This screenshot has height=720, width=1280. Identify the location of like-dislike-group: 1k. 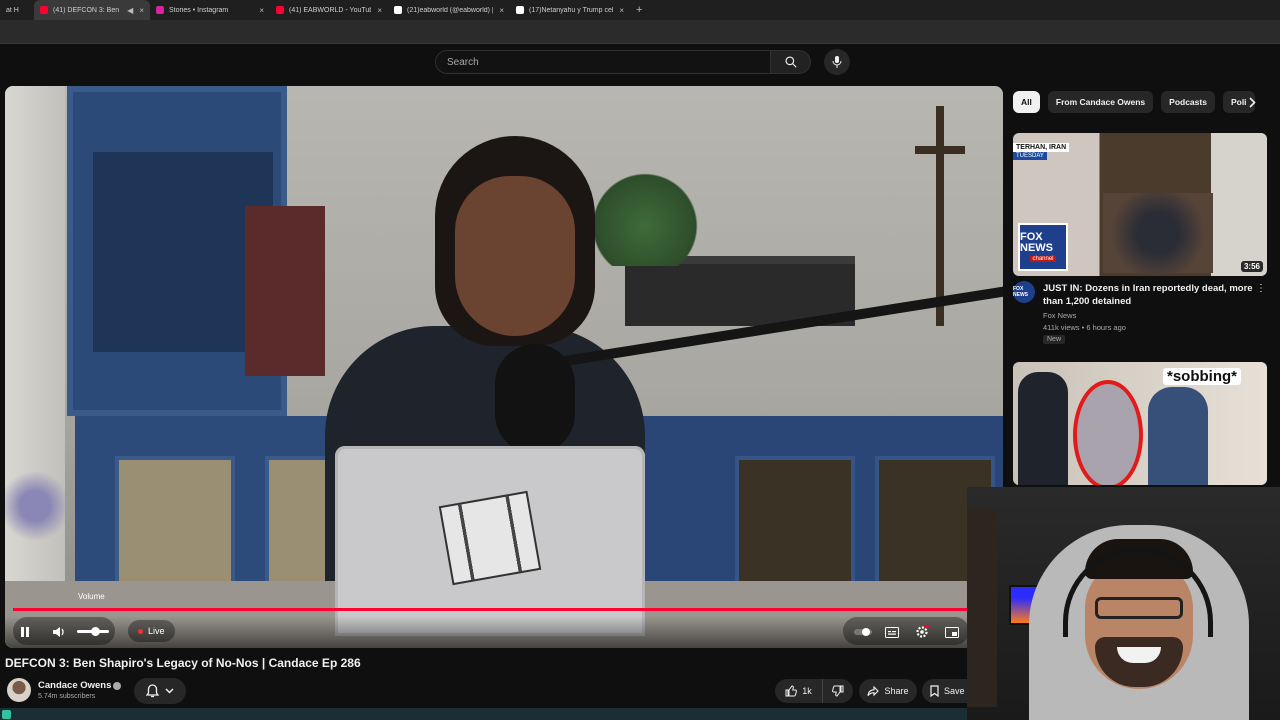
(814, 691).